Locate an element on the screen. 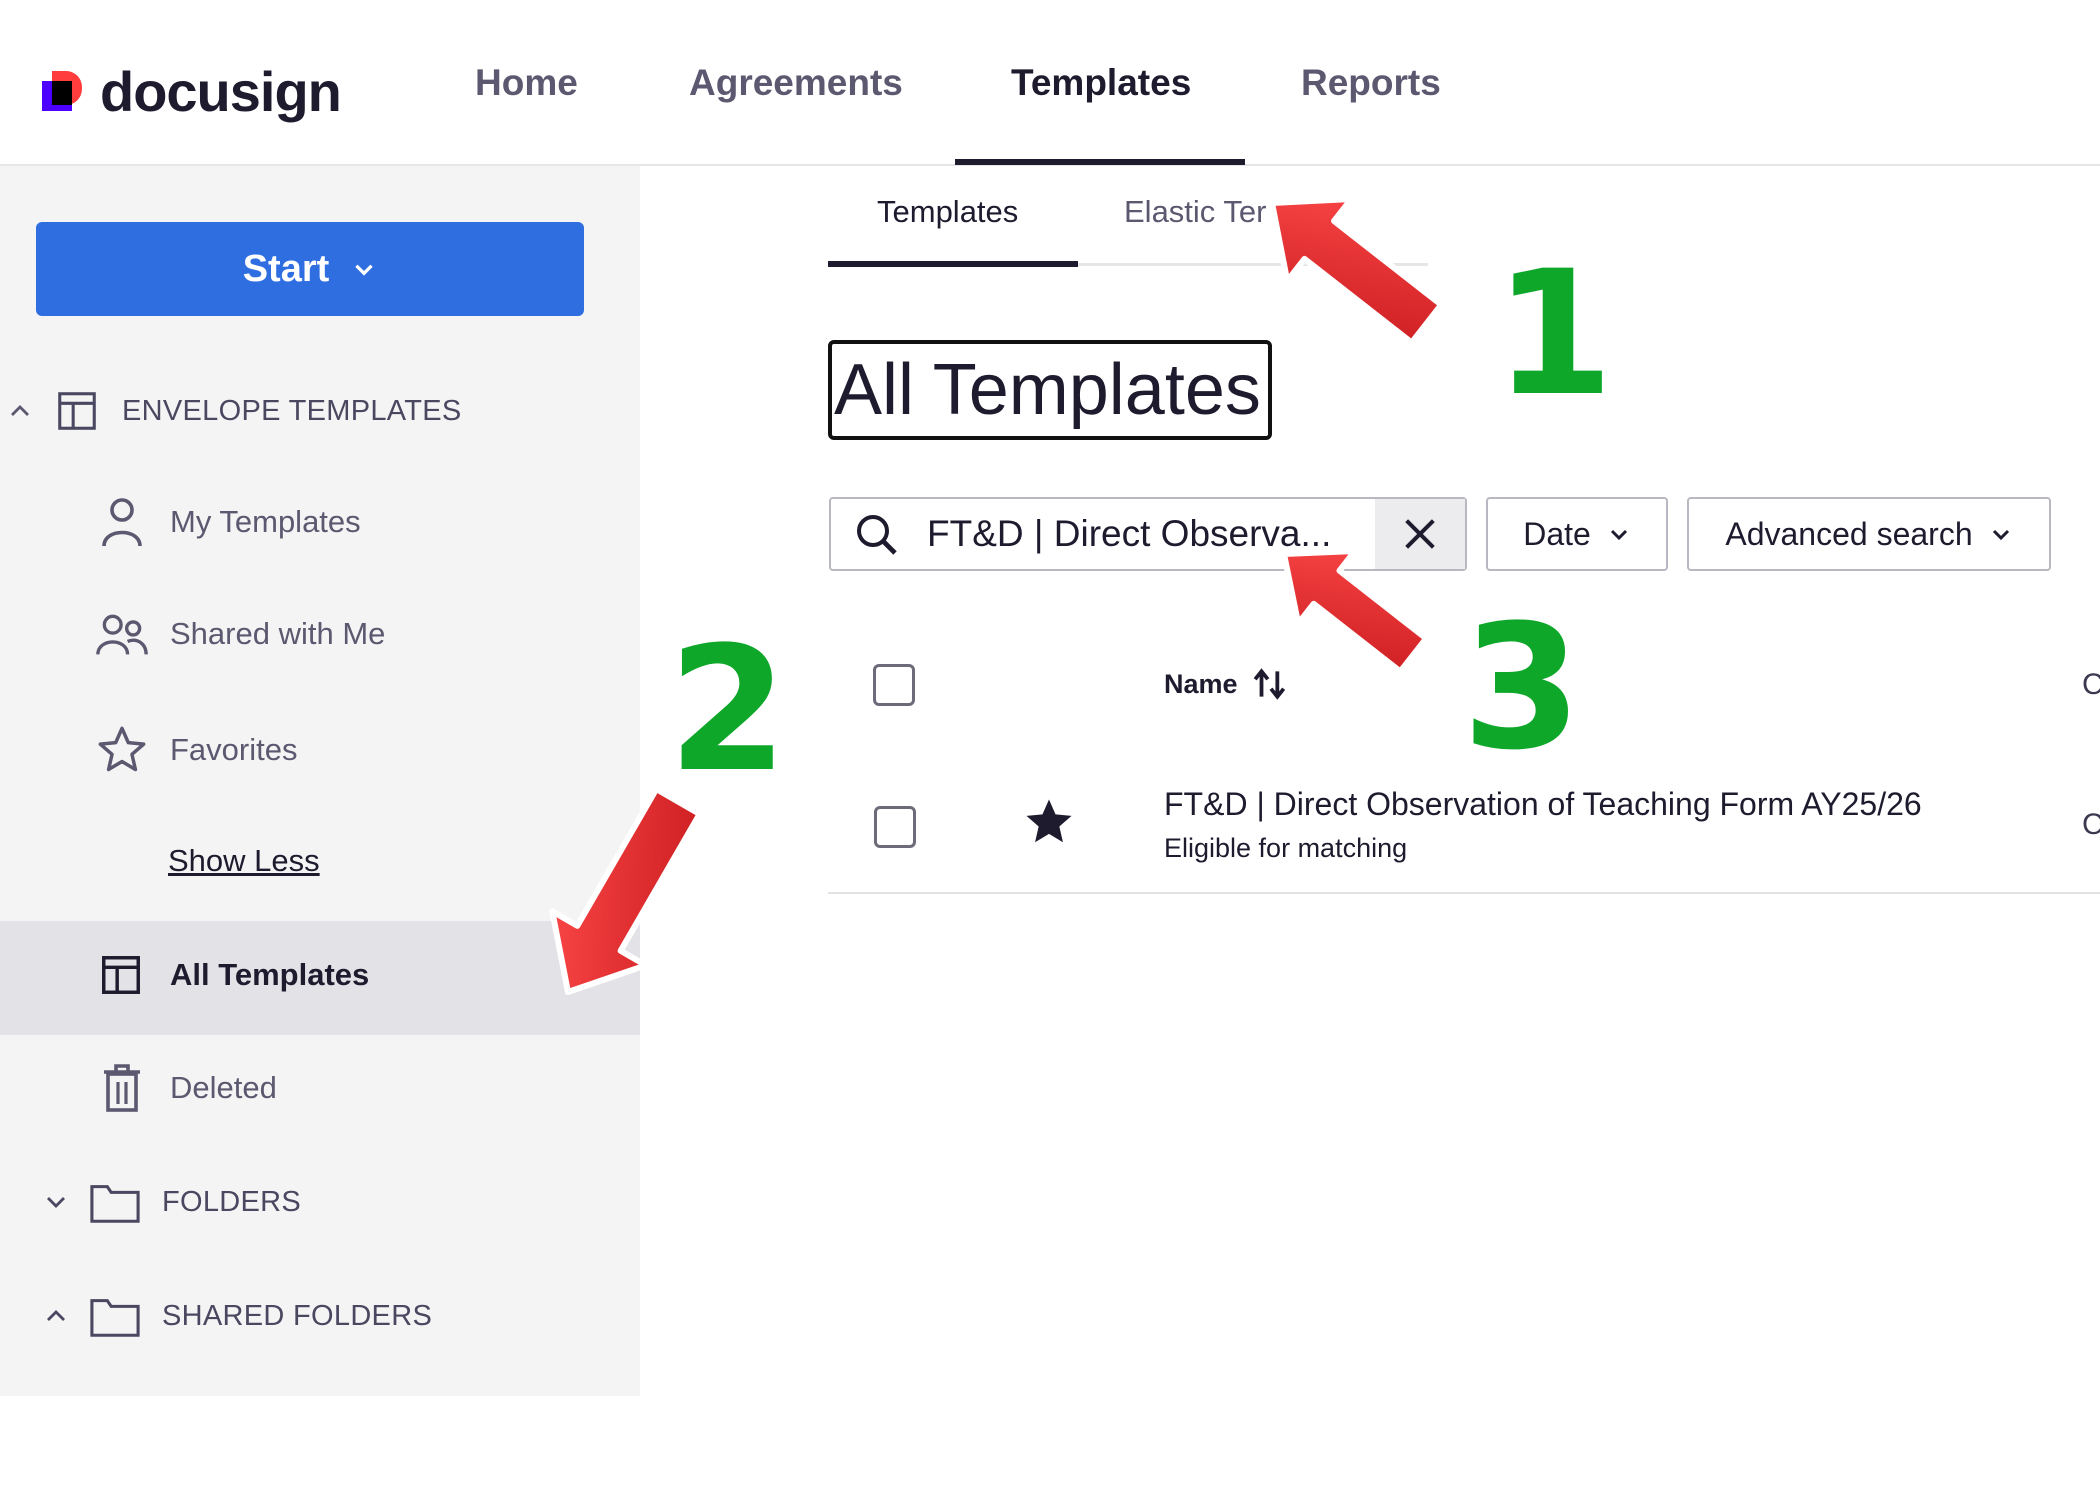 This screenshot has width=2100, height=1500. annotation-number-2: 2 is located at coordinates (728, 709).